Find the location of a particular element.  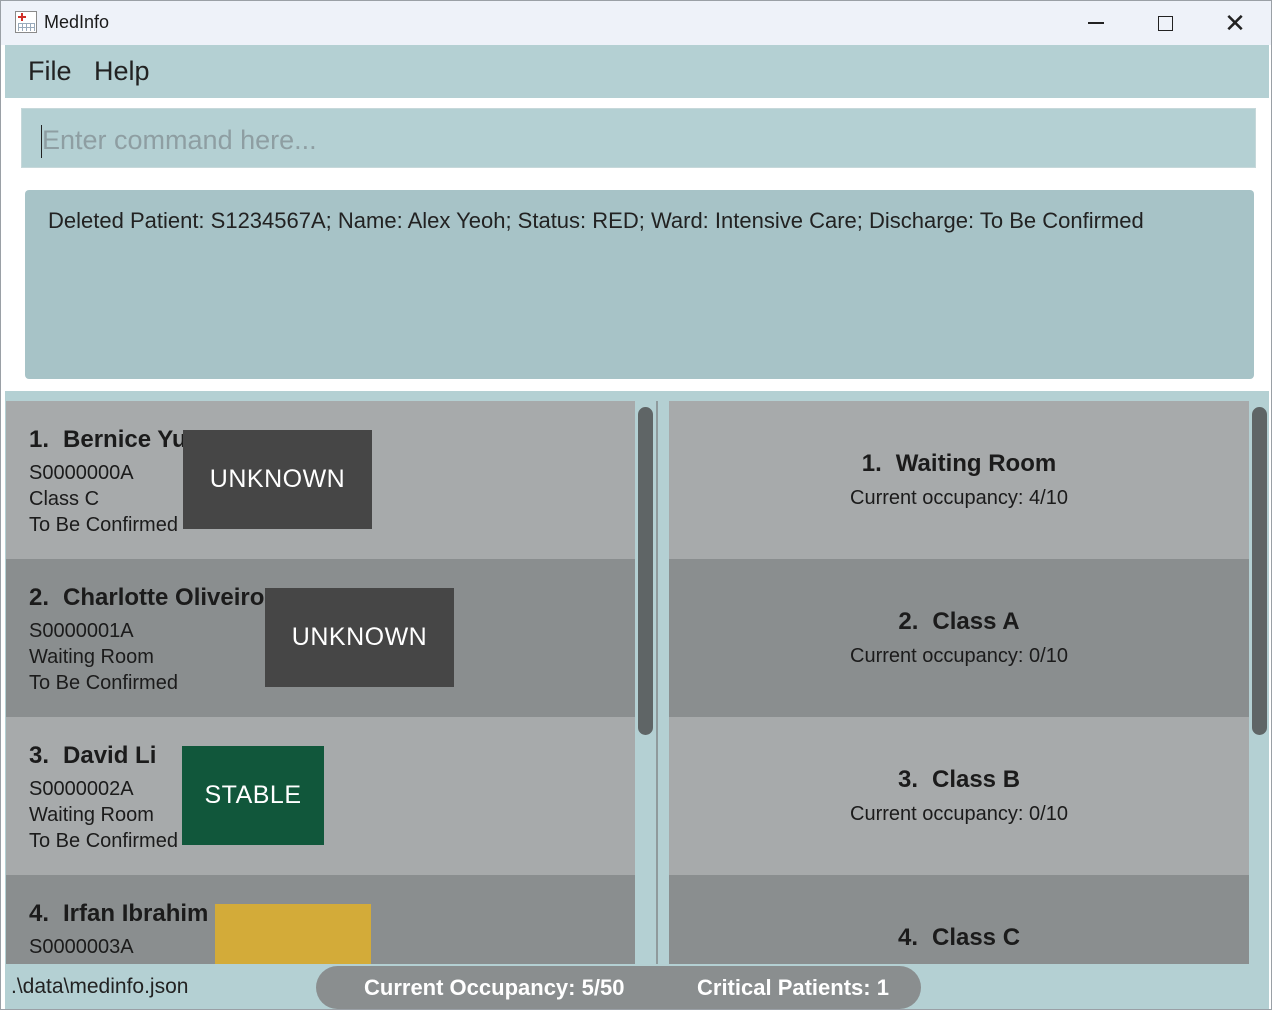

ward-name-row: 1. Waiting Room is located at coordinates (959, 464).